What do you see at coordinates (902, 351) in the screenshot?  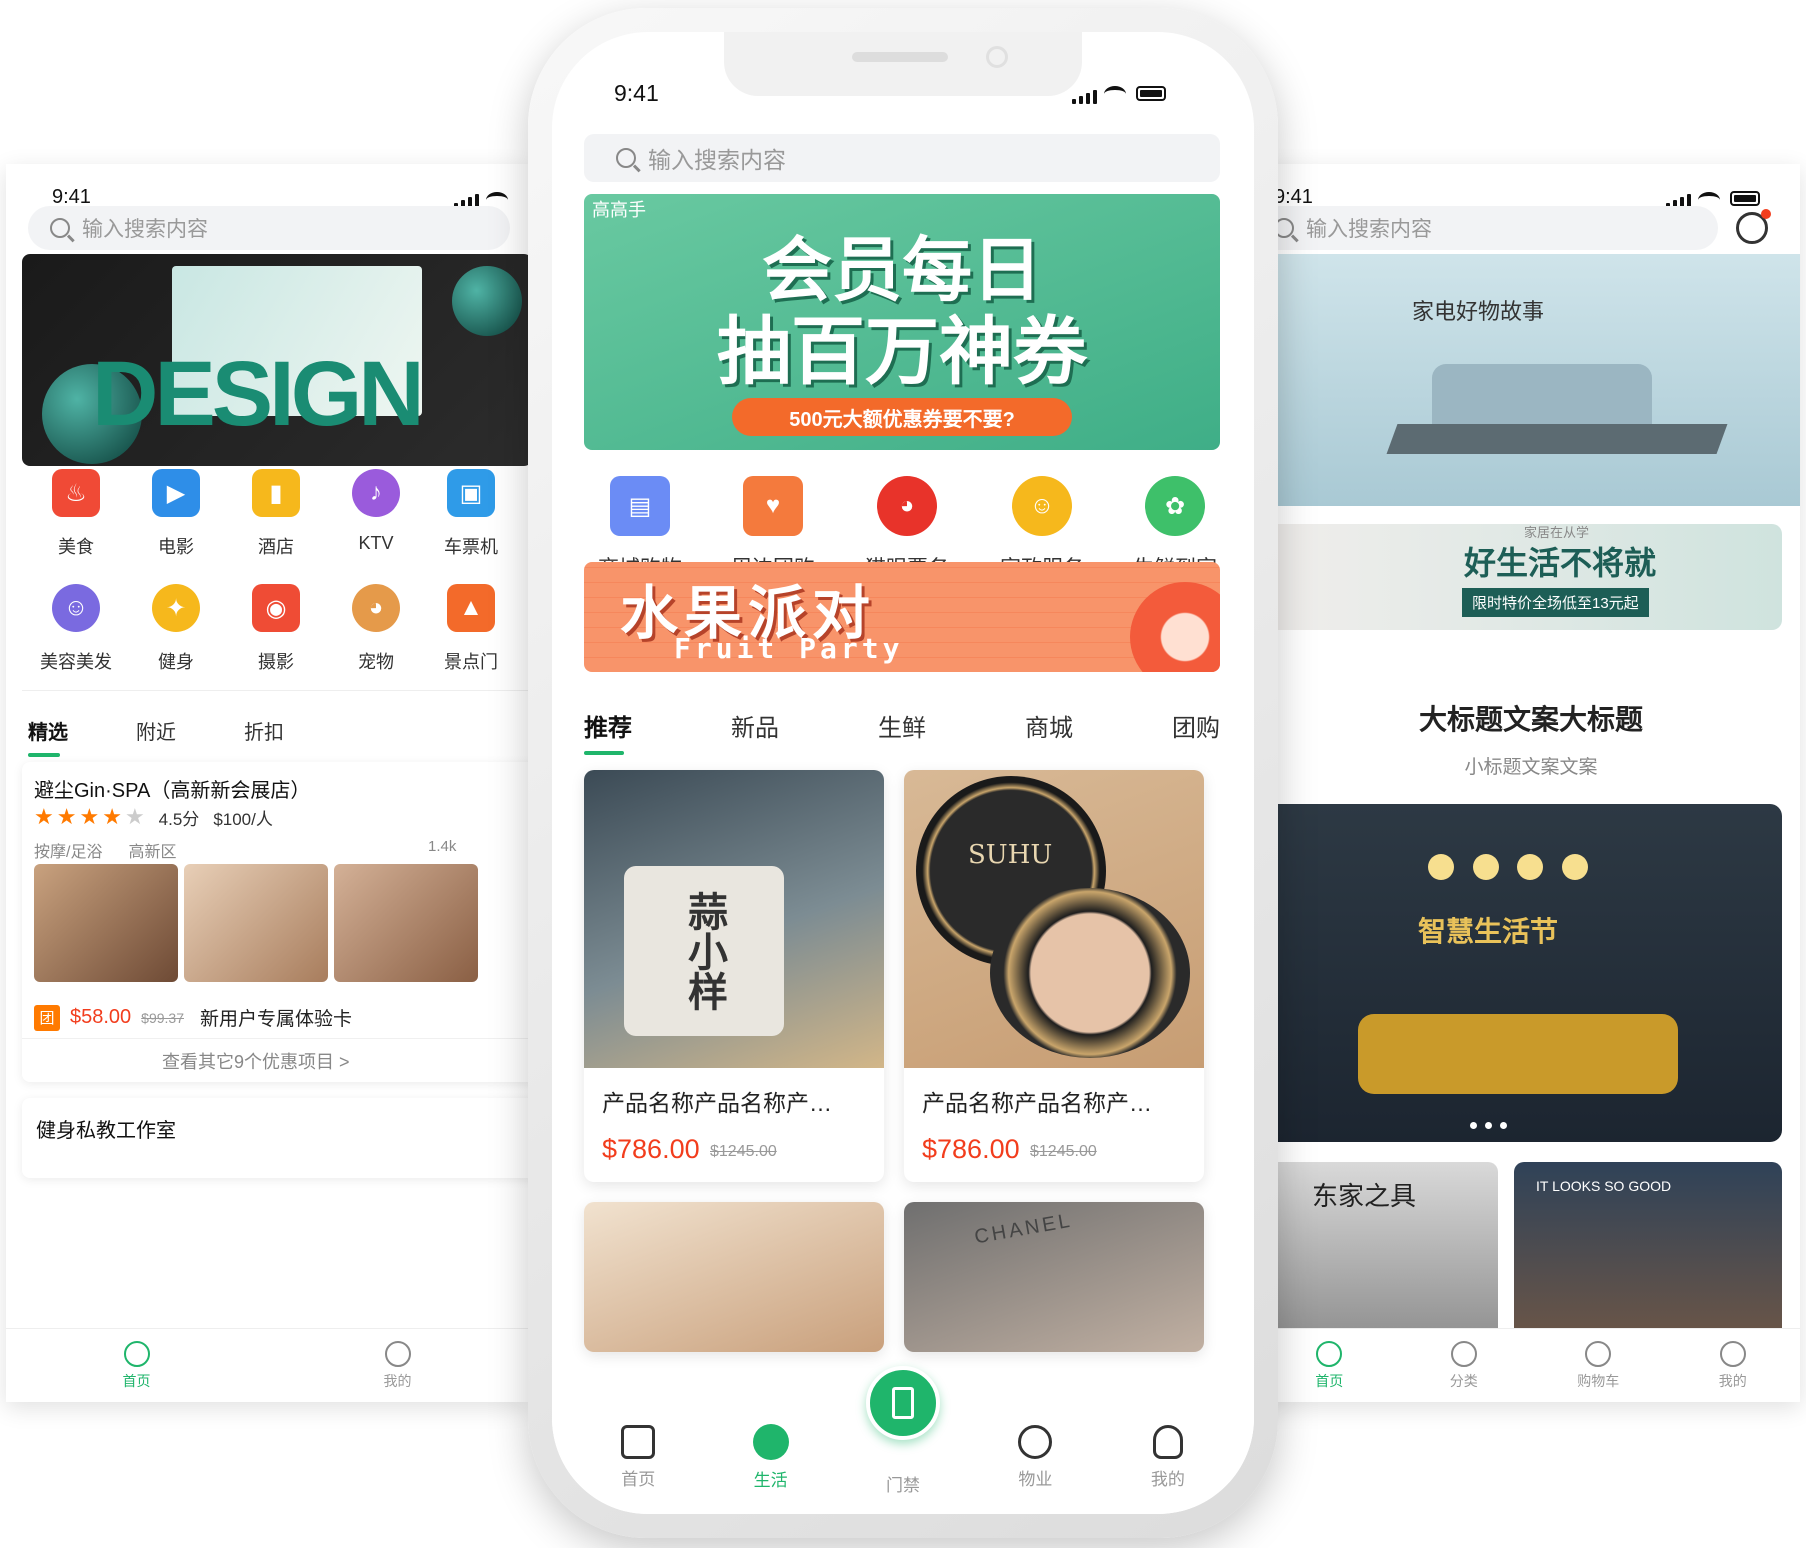 I see `banner-line-2: 抽百万神券` at bounding box center [902, 351].